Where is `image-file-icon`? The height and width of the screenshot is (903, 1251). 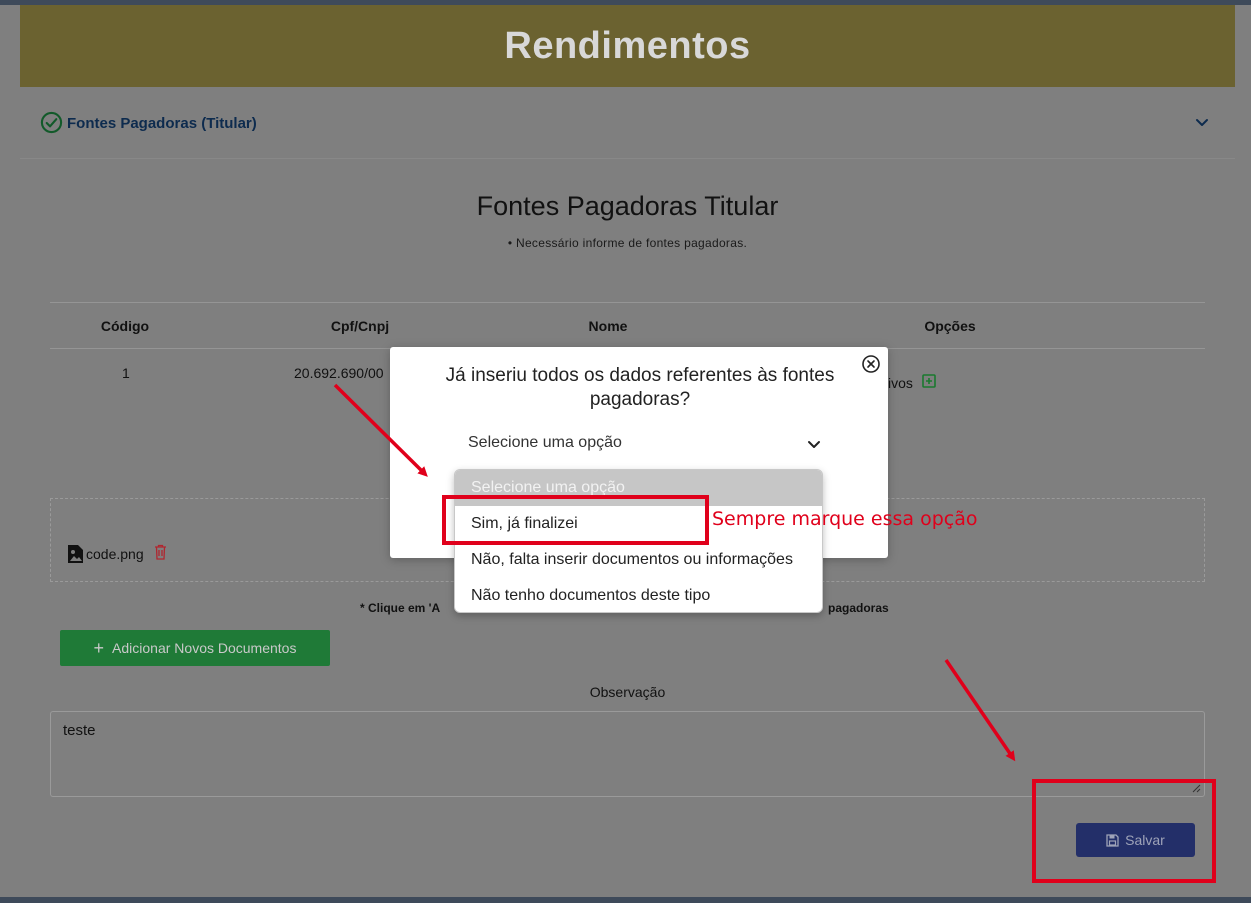 image-file-icon is located at coordinates (75, 554).